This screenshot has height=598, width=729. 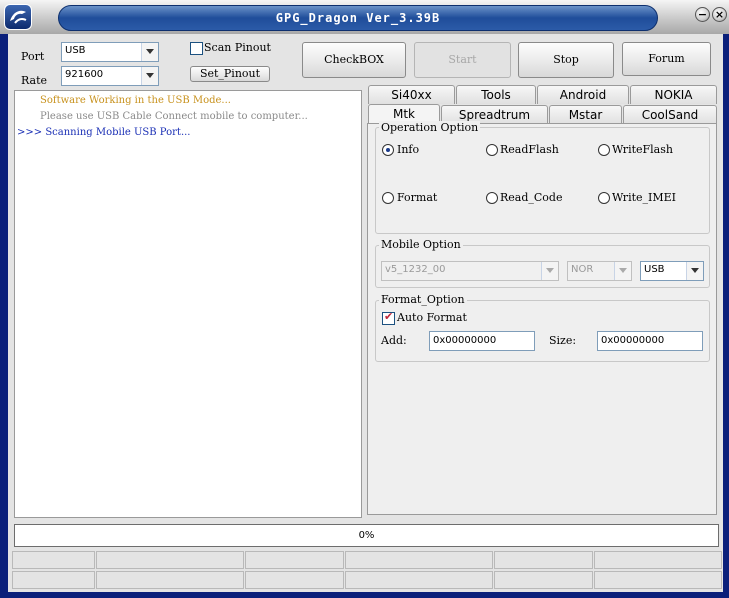 I want to click on minimize-button: −, so click(x=702, y=14).